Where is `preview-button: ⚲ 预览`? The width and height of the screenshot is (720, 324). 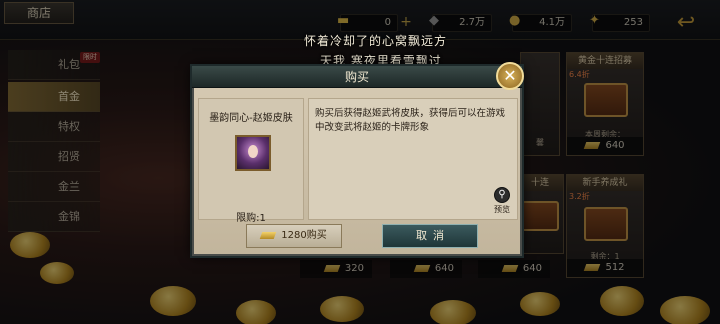 preview-button: ⚲ 预览 is located at coordinates (502, 201).